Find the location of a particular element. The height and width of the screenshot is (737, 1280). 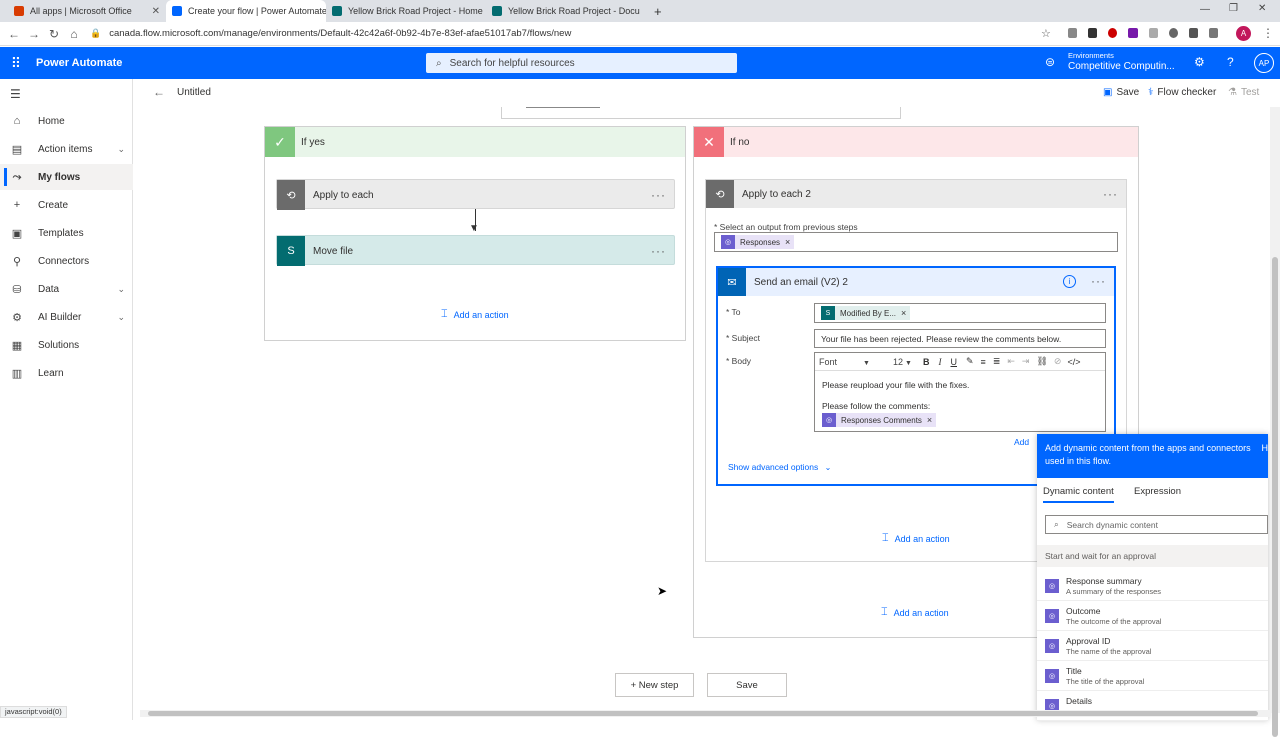

sidebar-item-home: ⌂ Home is located at coordinates (66, 121).